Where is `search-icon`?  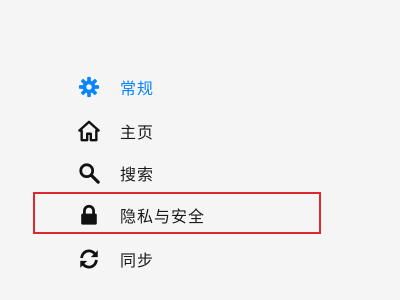 search-icon is located at coordinates (89, 173).